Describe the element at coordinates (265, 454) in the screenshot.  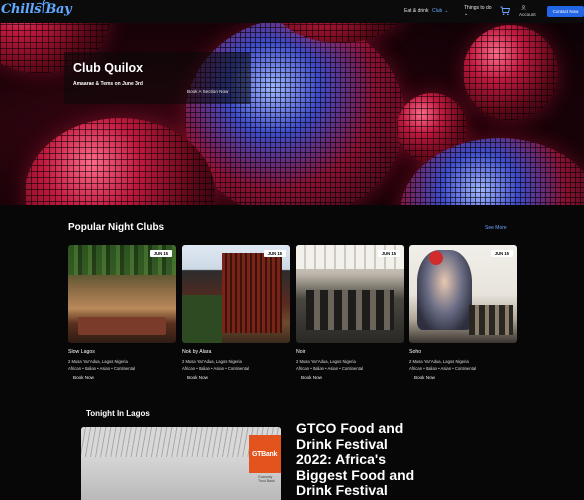
I see `sign-text: GTBank` at that location.